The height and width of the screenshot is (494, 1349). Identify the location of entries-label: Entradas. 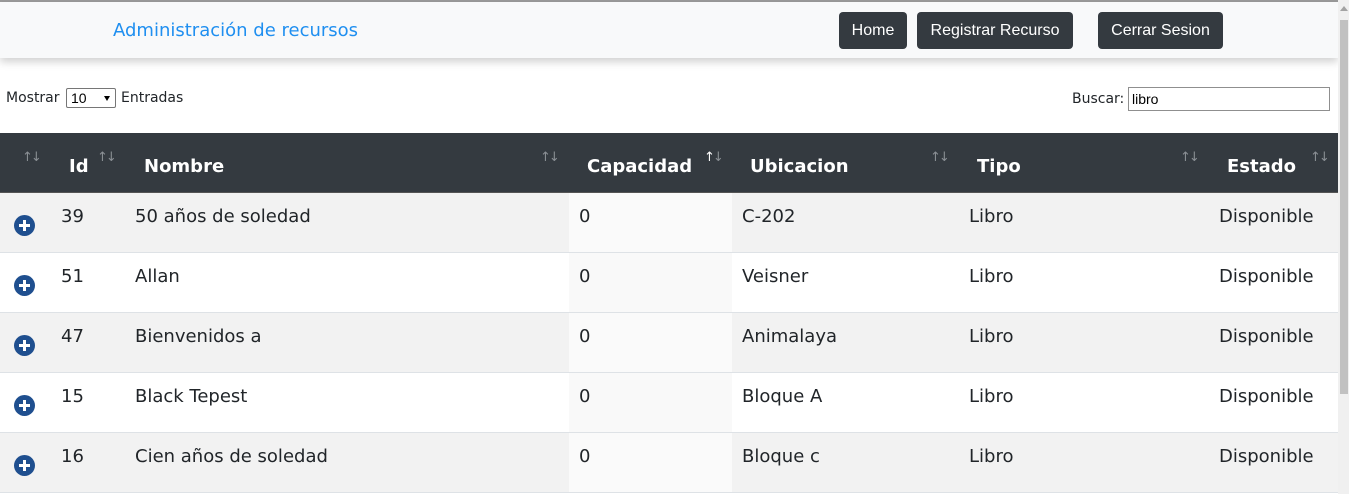
(152, 98).